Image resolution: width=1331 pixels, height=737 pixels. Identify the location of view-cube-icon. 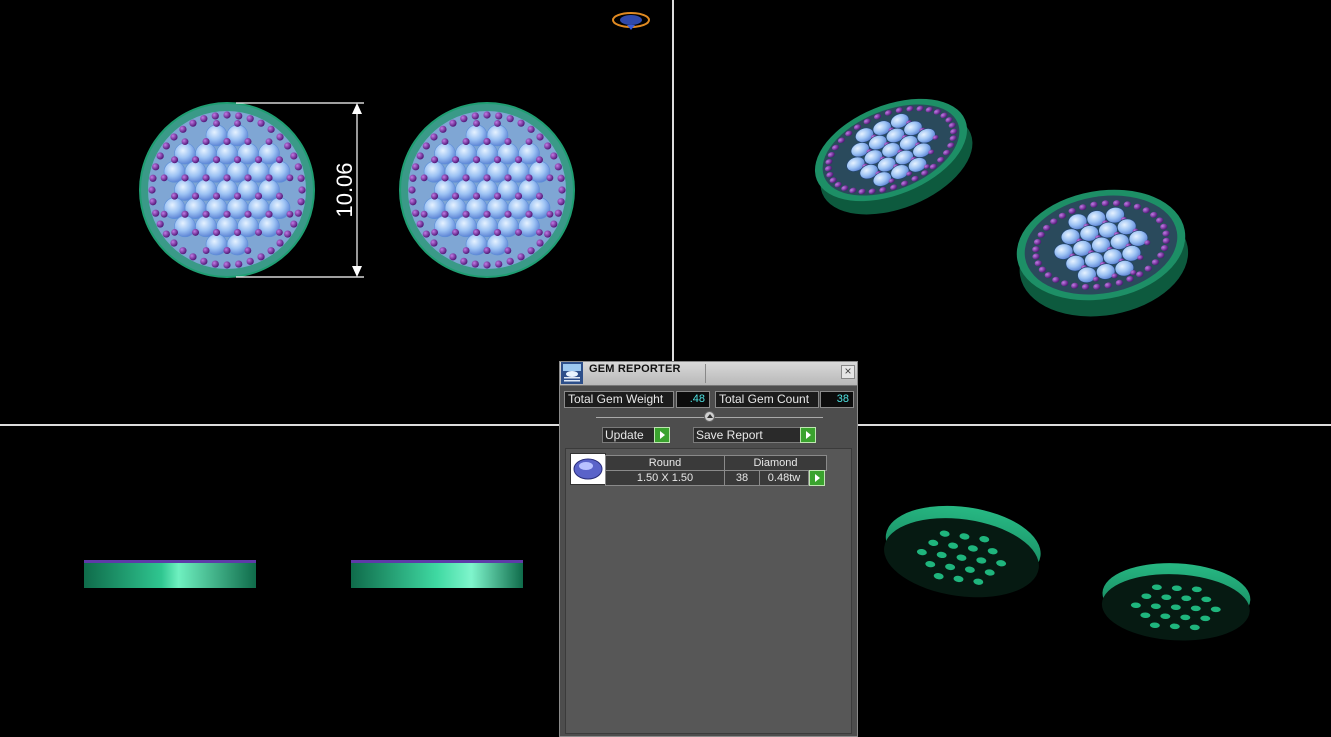
(631, 21).